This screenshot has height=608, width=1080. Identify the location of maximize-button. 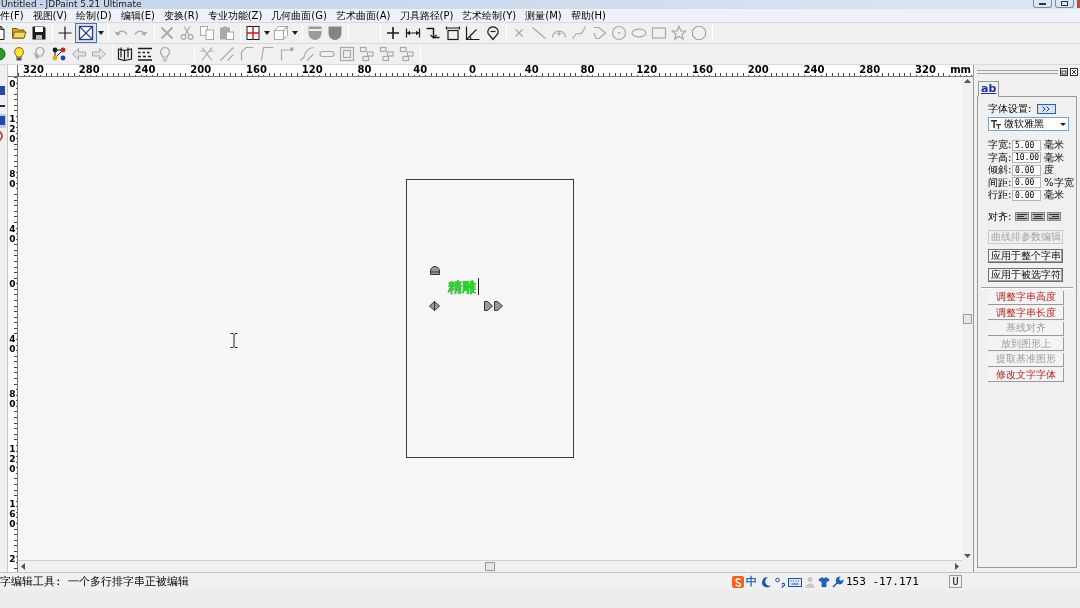
(1064, 4).